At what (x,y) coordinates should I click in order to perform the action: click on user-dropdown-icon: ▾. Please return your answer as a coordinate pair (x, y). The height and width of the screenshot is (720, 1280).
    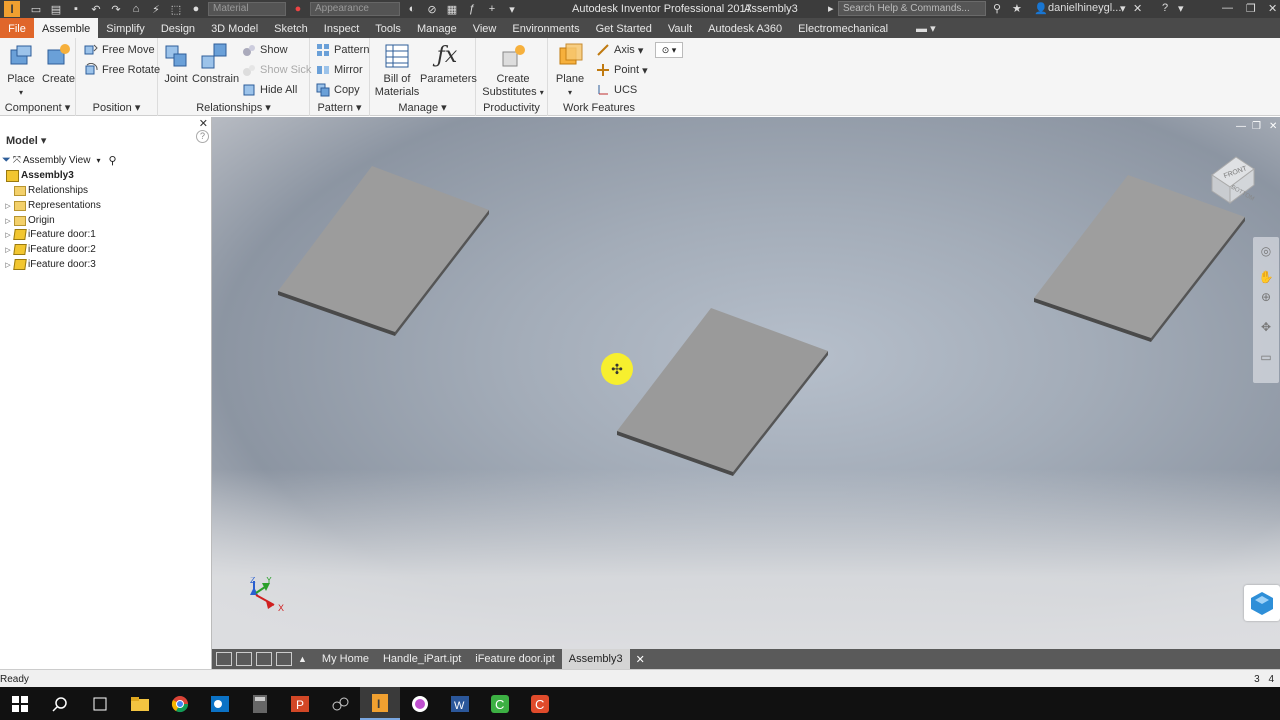
    Looking at the image, I should click on (1123, 8).